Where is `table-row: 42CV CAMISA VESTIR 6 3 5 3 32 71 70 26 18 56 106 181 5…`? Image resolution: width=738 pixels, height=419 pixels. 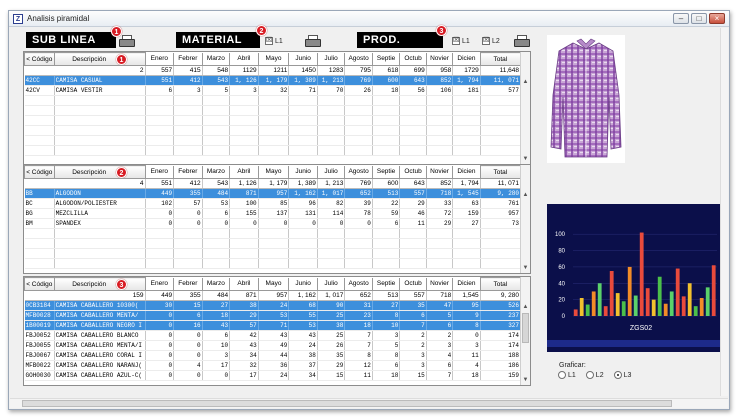 table-row: 42CV CAMISA VESTIR 6 3 5 3 32 71 70 26 18 56 106 181 5… is located at coordinates (273, 90).